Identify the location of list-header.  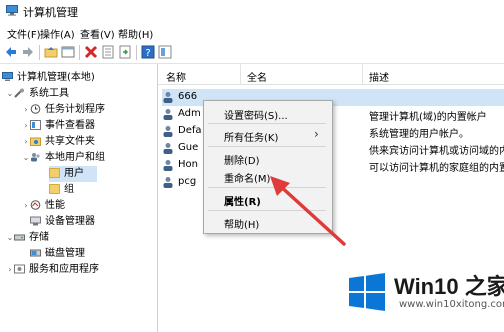
(331, 74).